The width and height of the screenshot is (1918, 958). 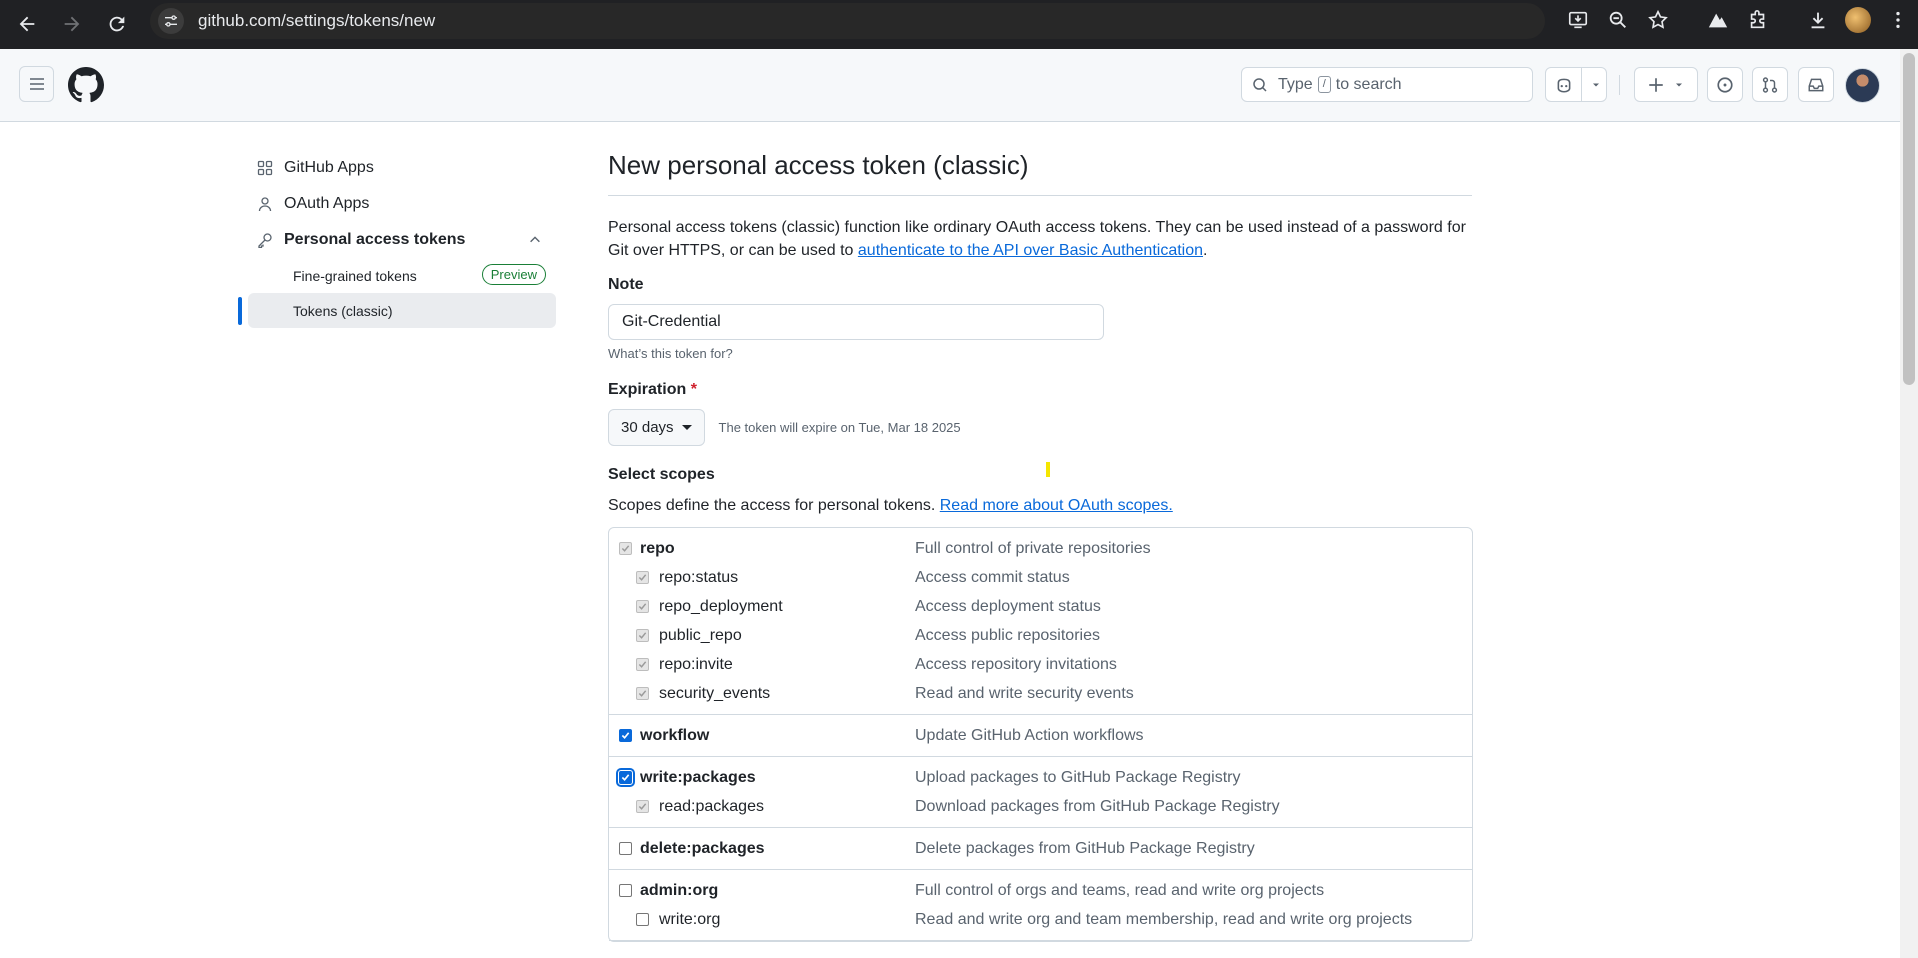 What do you see at coordinates (1564, 85) in the screenshot?
I see `copilot-icon` at bounding box center [1564, 85].